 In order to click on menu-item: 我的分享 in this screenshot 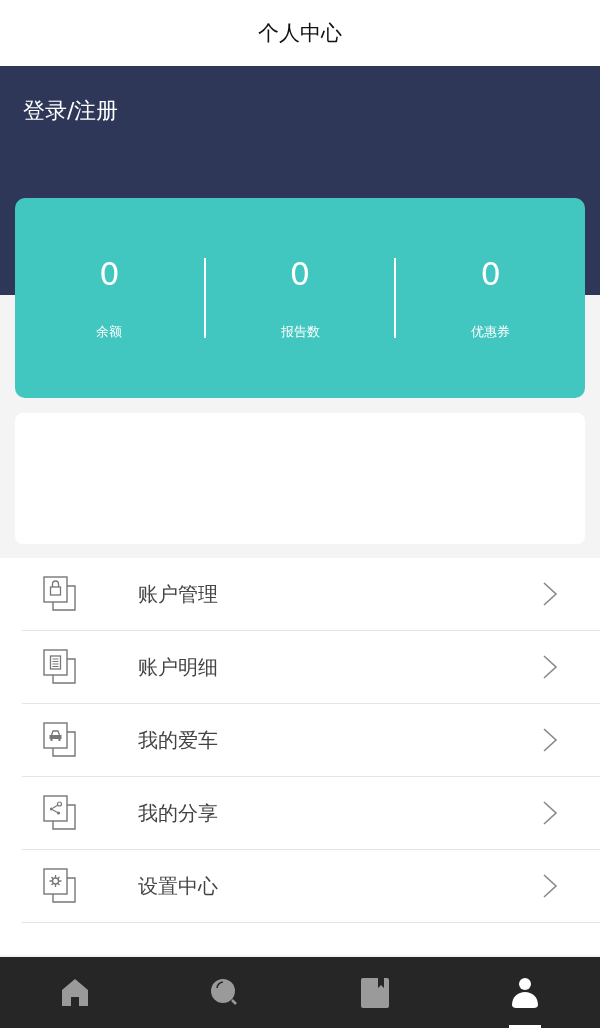, I will do `click(311, 813)`.